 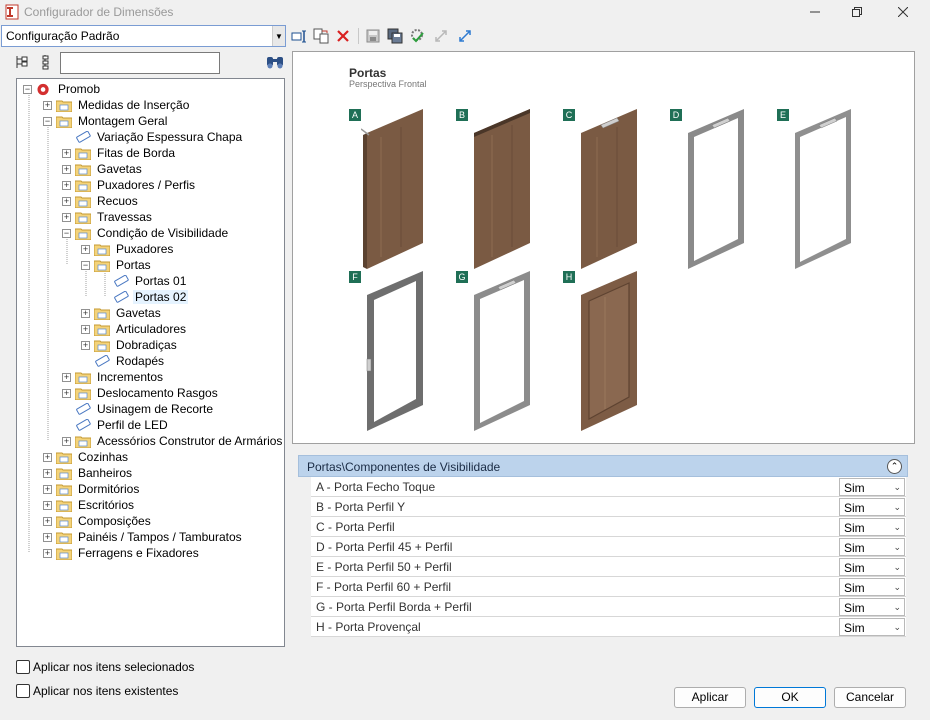 What do you see at coordinates (417, 36) in the screenshot?
I see `apply-settings-icon` at bounding box center [417, 36].